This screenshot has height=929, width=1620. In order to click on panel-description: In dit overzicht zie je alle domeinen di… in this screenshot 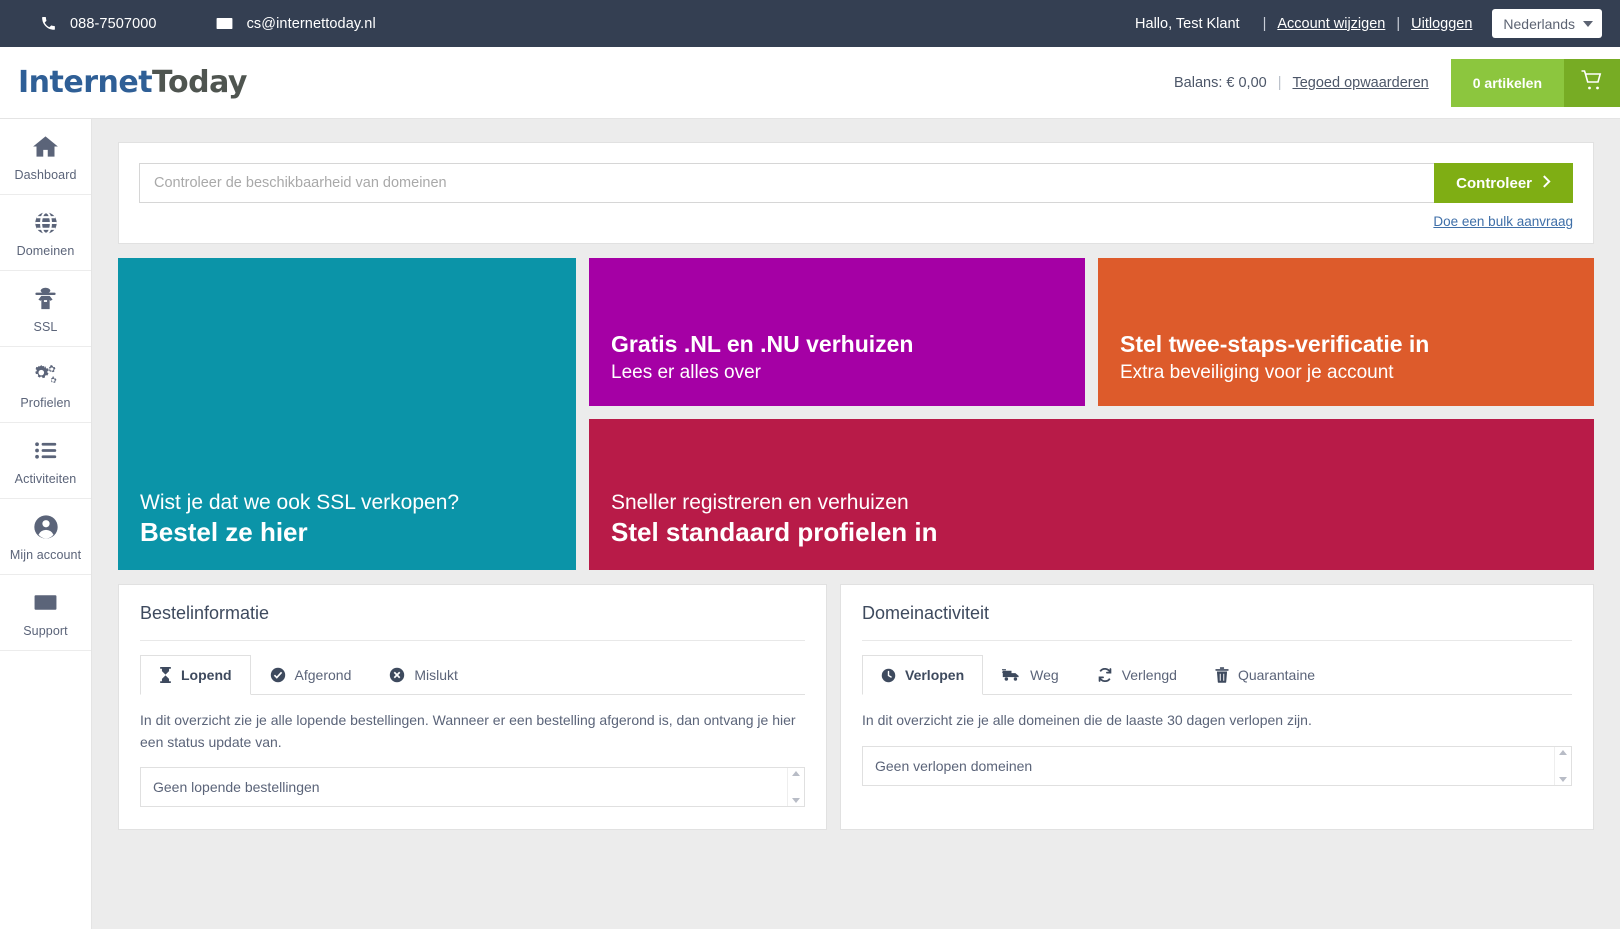, I will do `click(1087, 720)`.